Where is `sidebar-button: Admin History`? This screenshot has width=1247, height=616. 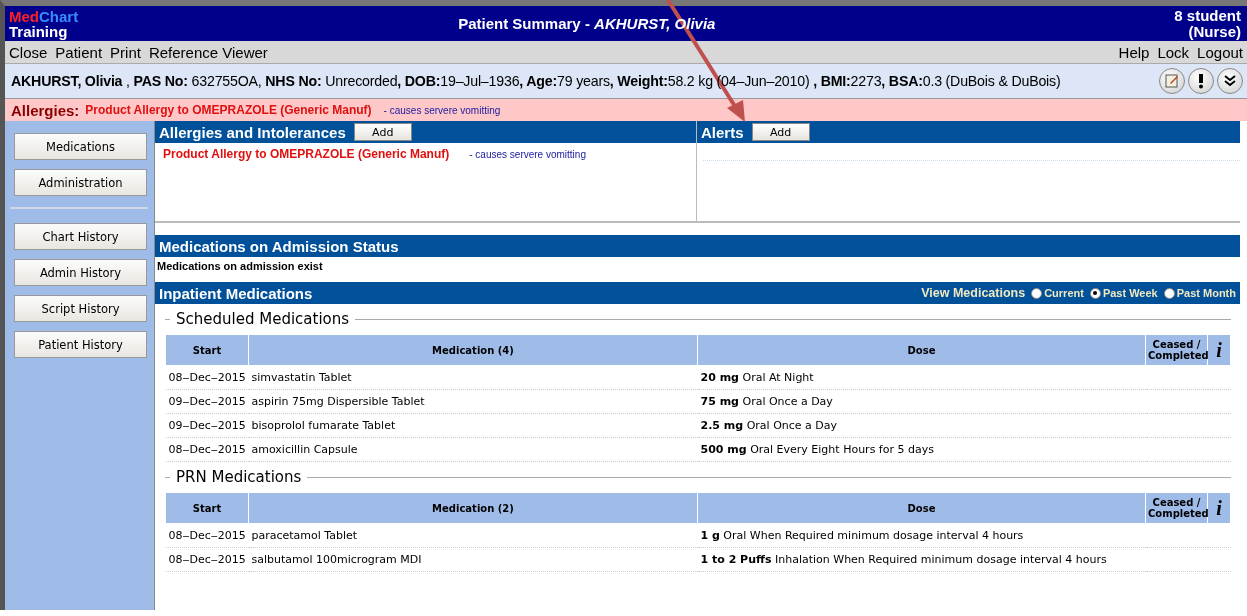 sidebar-button: Admin History is located at coordinates (80, 272).